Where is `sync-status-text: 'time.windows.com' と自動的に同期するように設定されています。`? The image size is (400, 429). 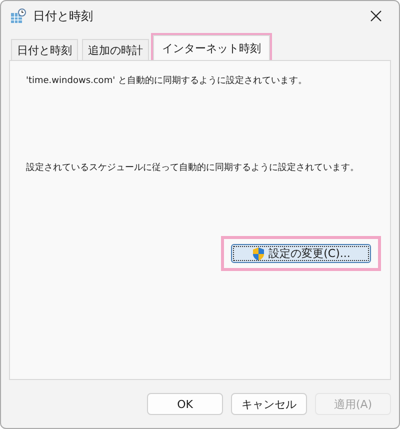
sync-status-text: 'time.windows.com' と自動的に同期するように設定されています。 is located at coordinates (167, 81).